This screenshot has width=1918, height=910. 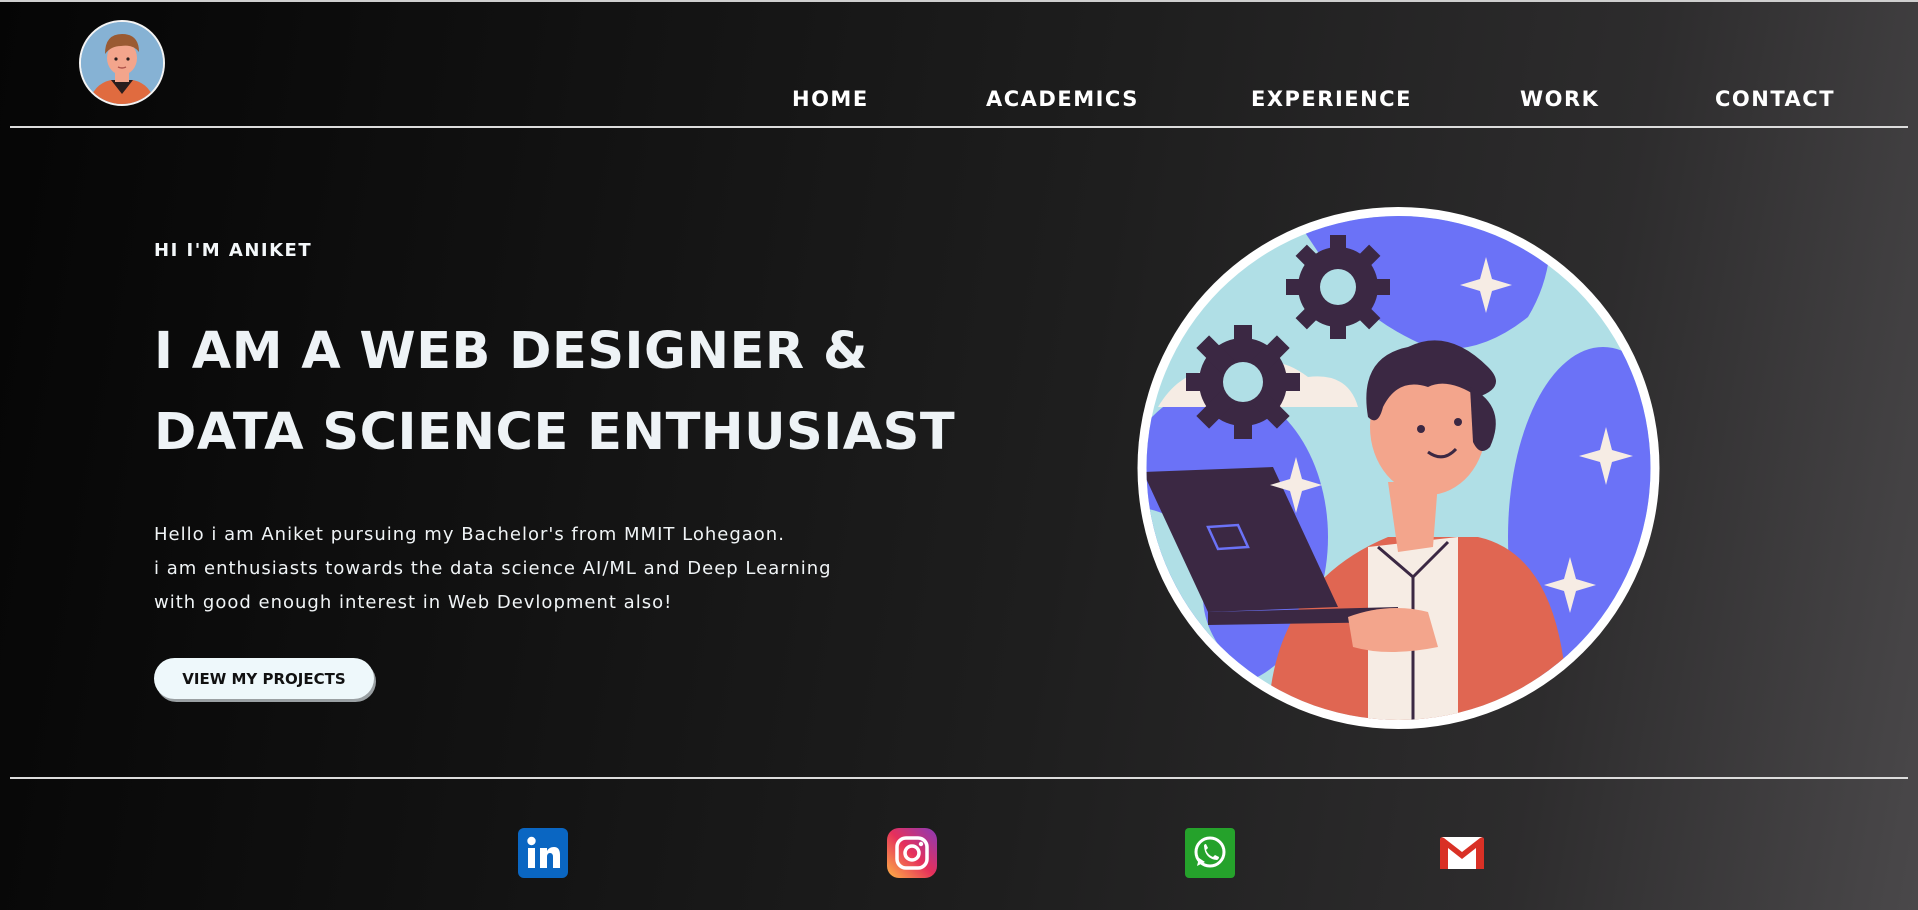 What do you see at coordinates (1210, 853) in the screenshot?
I see `whatsapp-icon` at bounding box center [1210, 853].